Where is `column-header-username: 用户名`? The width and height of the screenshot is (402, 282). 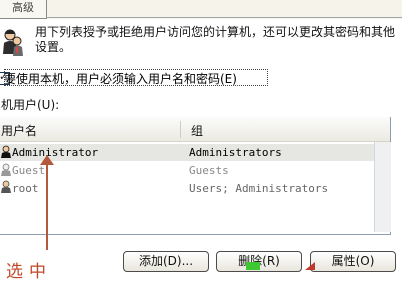 column-header-username: 用户名 is located at coordinates (19, 130).